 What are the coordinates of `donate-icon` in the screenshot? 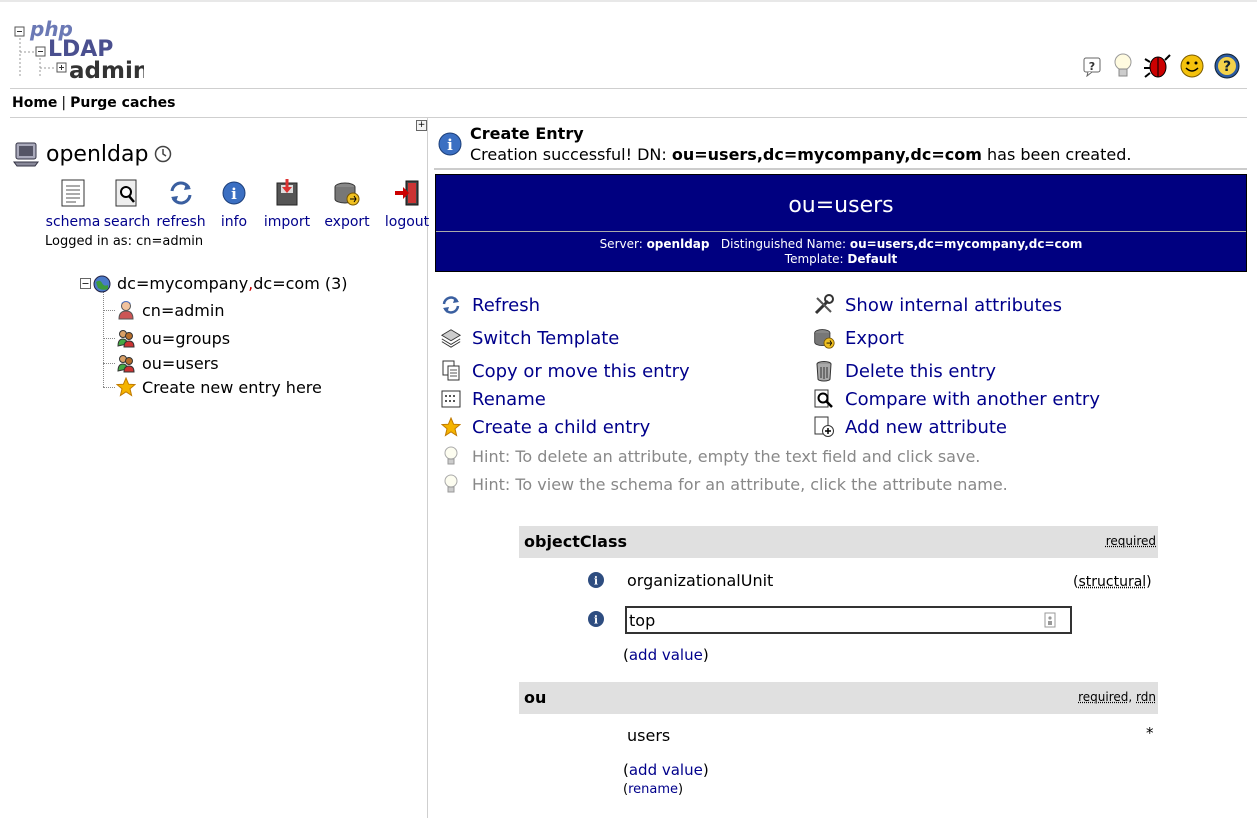 It's located at (1192, 66).